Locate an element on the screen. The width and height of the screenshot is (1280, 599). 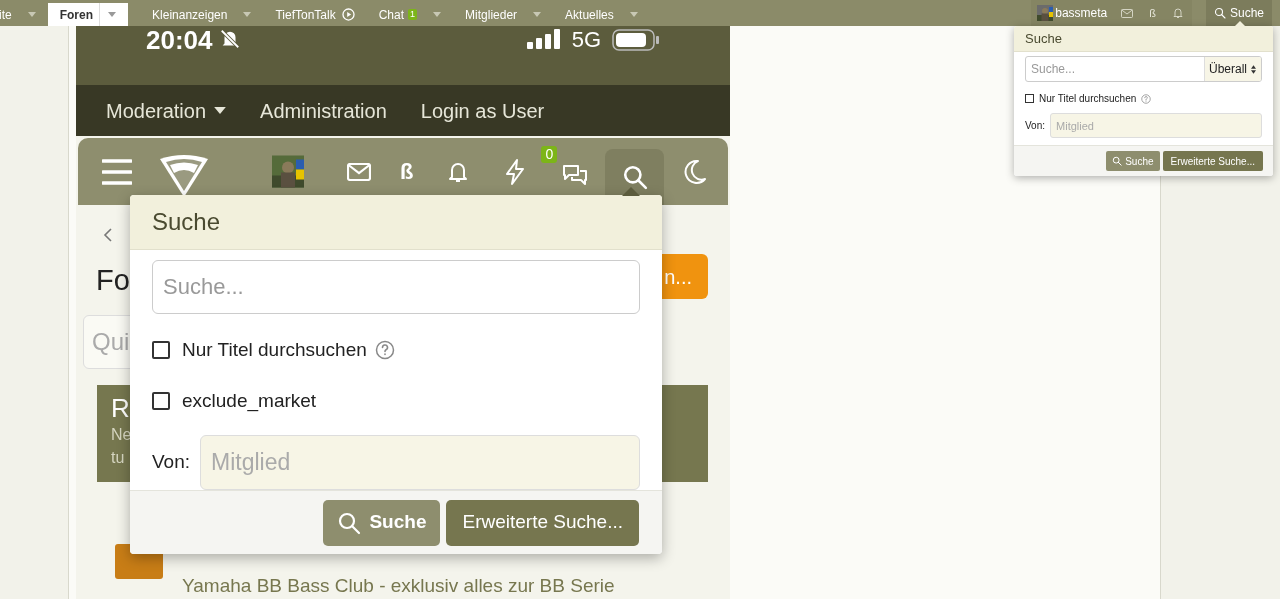
battery-icon is located at coordinates (636, 40).